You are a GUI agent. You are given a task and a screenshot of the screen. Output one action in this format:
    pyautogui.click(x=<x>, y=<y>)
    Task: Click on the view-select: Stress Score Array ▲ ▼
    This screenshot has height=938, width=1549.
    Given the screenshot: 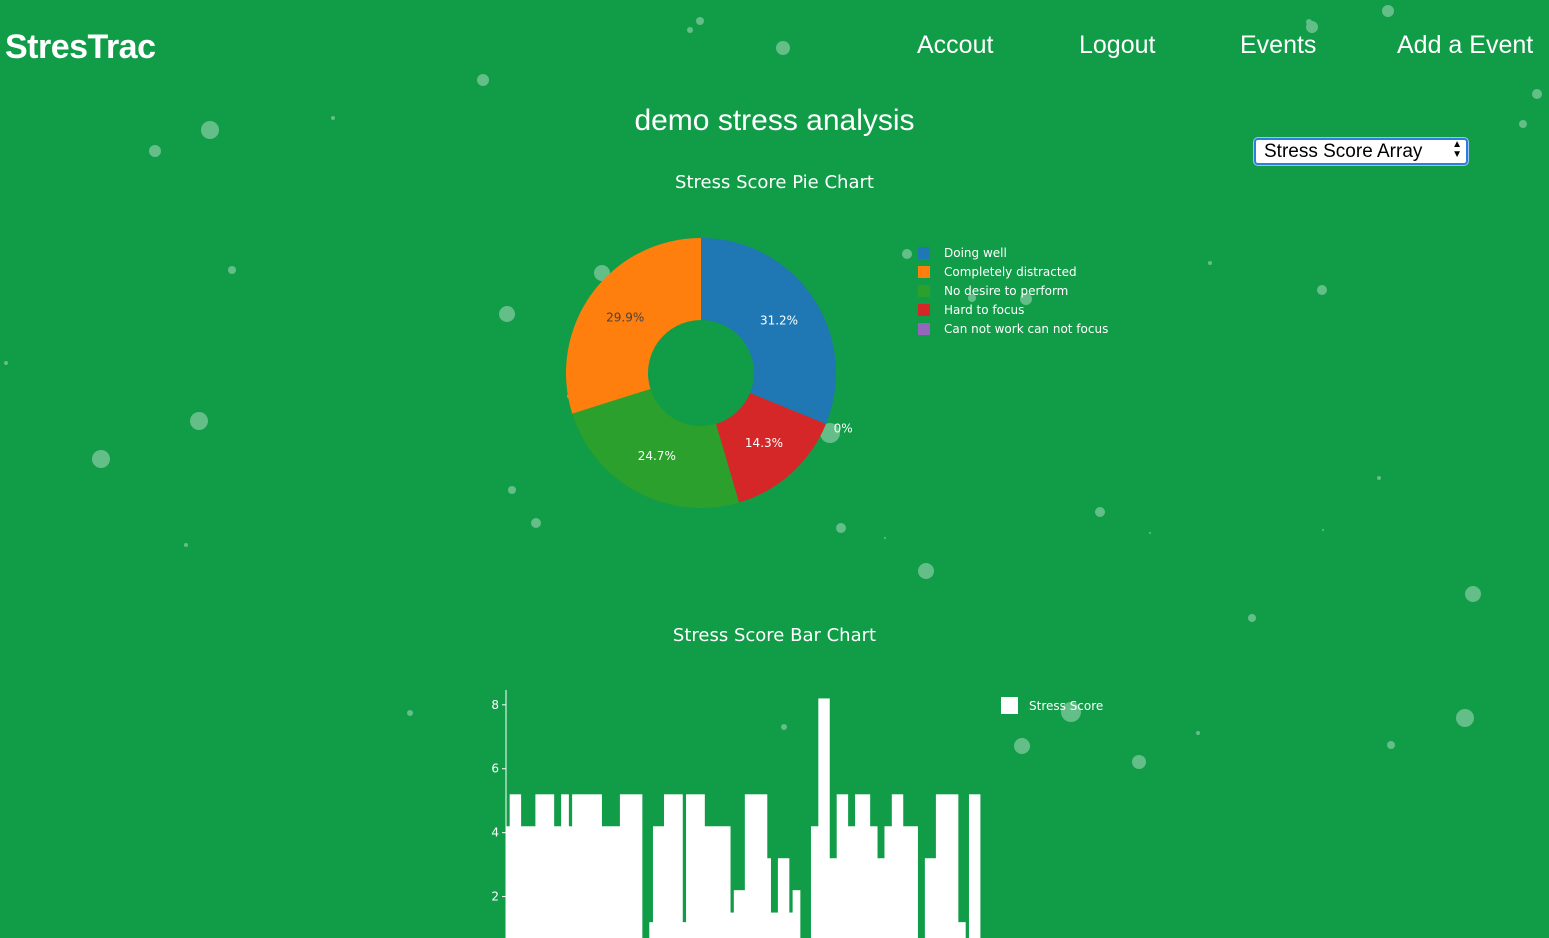 What is the action you would take?
    pyautogui.click(x=1361, y=151)
    